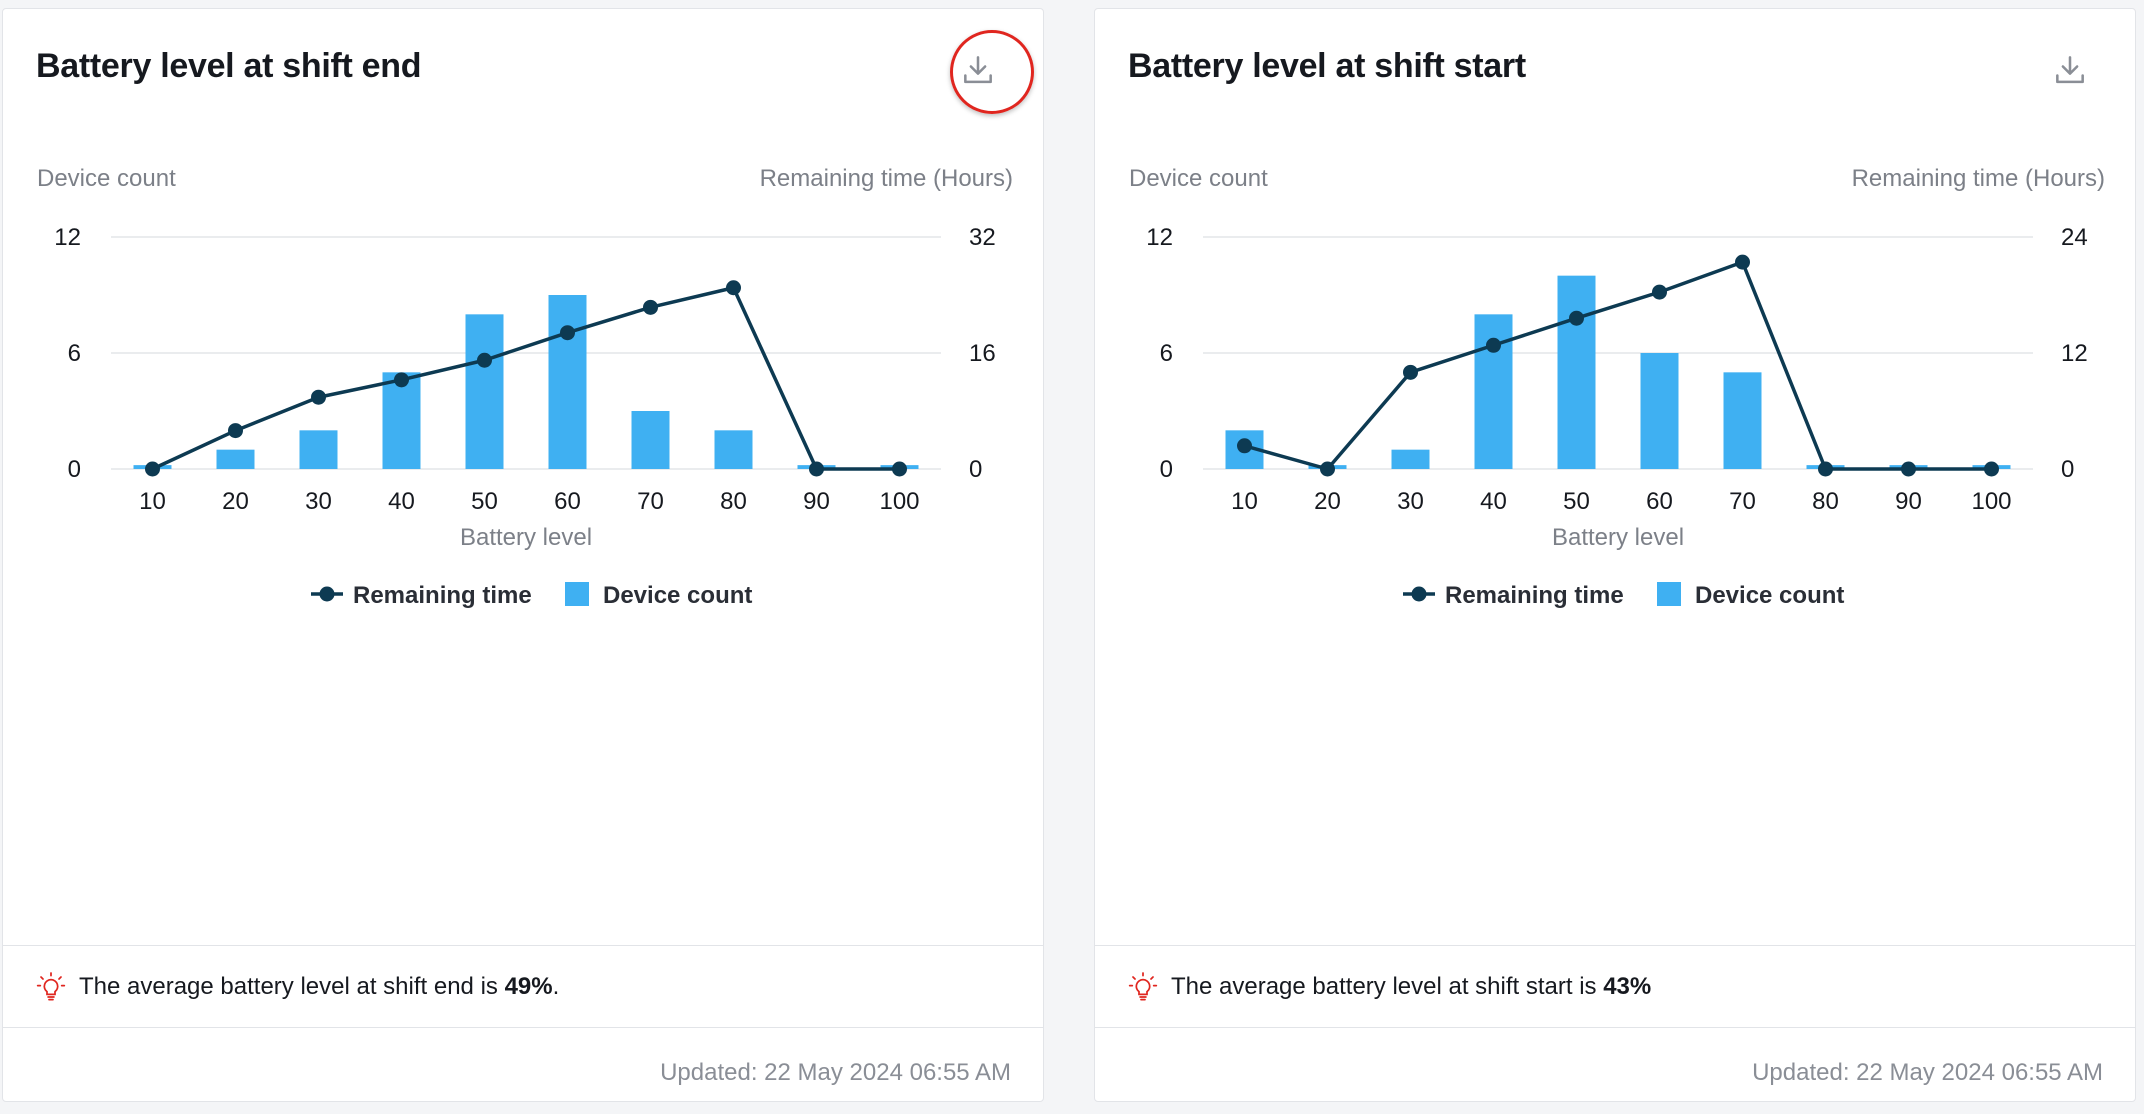  Describe the element at coordinates (51, 986) in the screenshot. I see `lightbulb-icon` at that location.